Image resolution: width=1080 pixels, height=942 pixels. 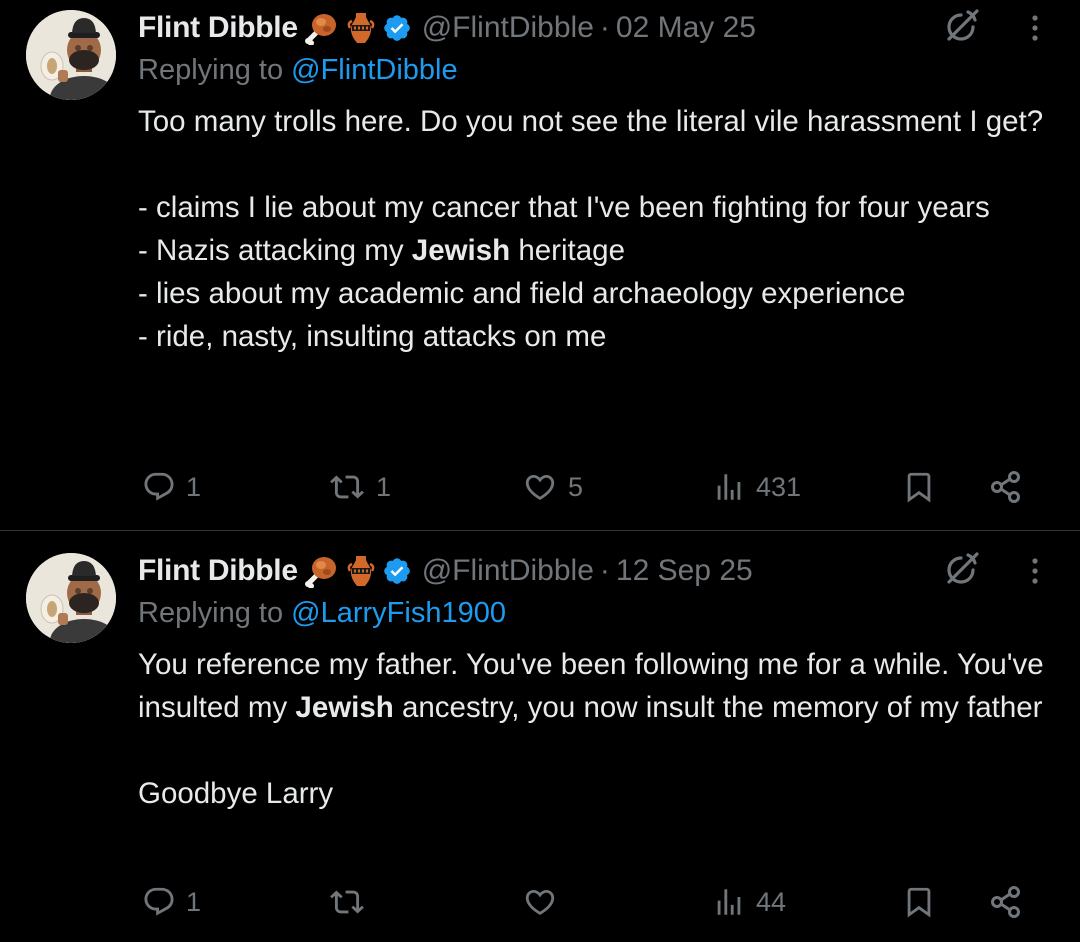 I want to click on action-bar: 1 44, so click(x=540, y=902).